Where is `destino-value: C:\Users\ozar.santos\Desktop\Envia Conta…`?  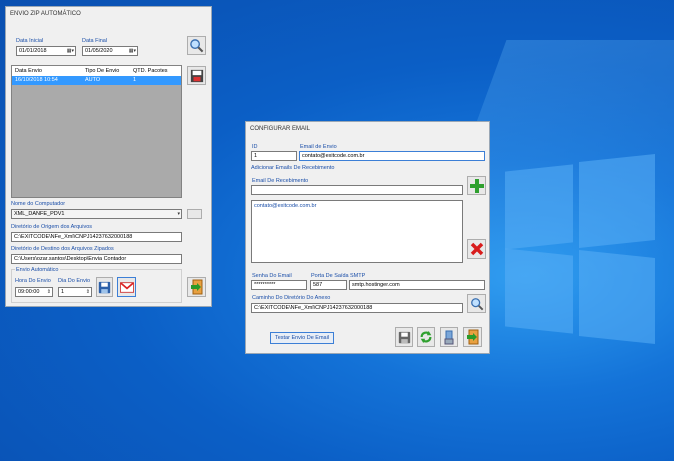 destino-value: C:\Users\ozar.santos\Desktop\Envia Conta… is located at coordinates (70, 259).